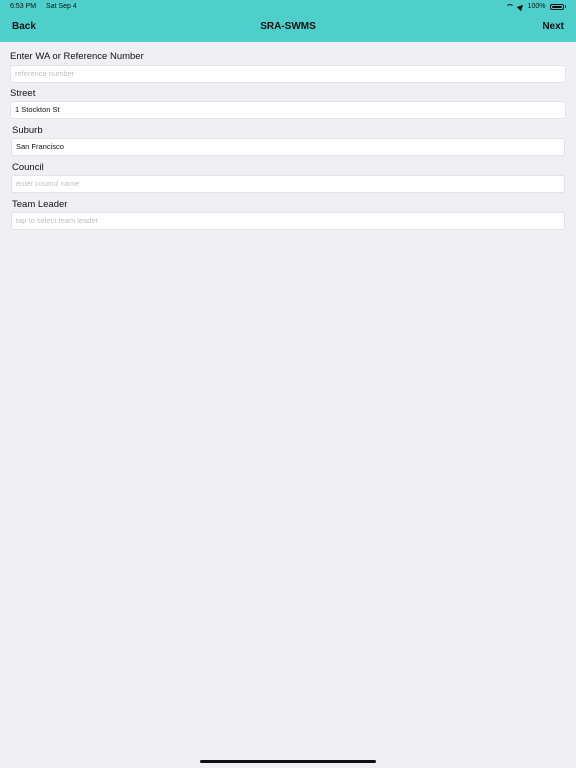 Image resolution: width=576 pixels, height=768 pixels. I want to click on street-label: Street, so click(23, 93).